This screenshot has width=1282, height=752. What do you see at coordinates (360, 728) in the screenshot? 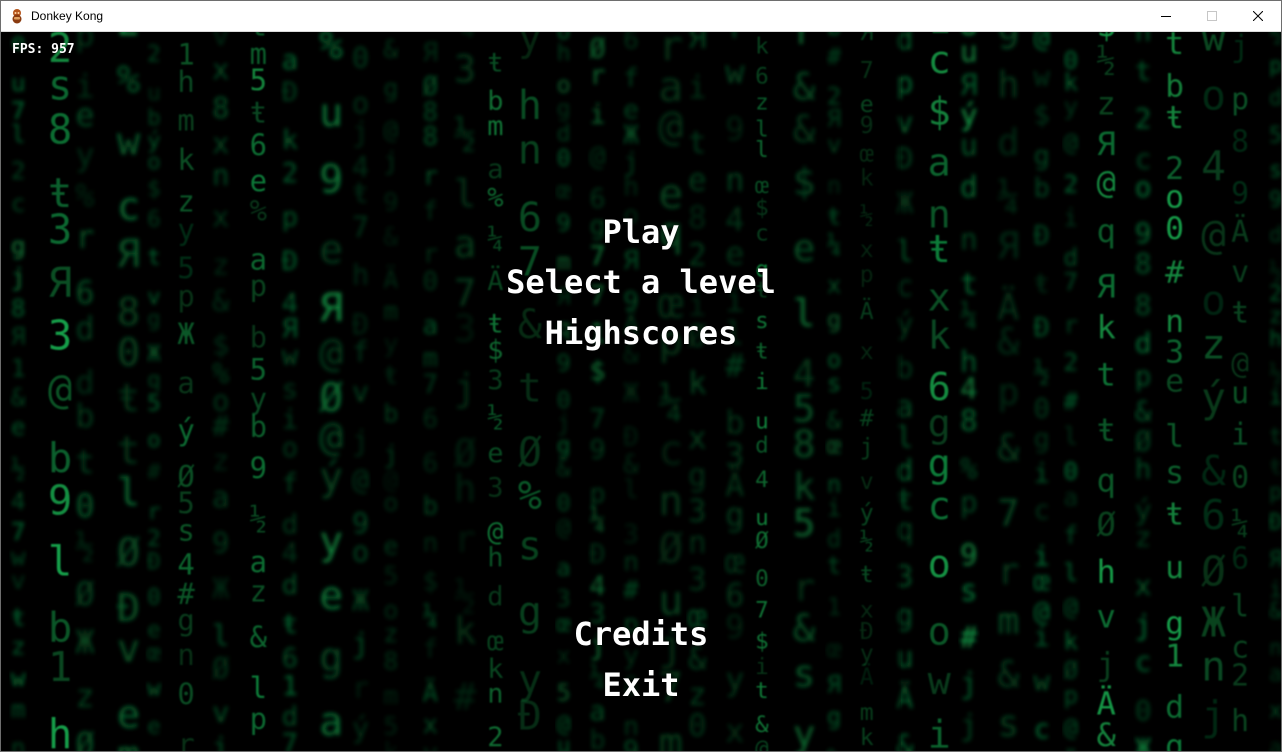
I see `svg-text: ý` at bounding box center [360, 728].